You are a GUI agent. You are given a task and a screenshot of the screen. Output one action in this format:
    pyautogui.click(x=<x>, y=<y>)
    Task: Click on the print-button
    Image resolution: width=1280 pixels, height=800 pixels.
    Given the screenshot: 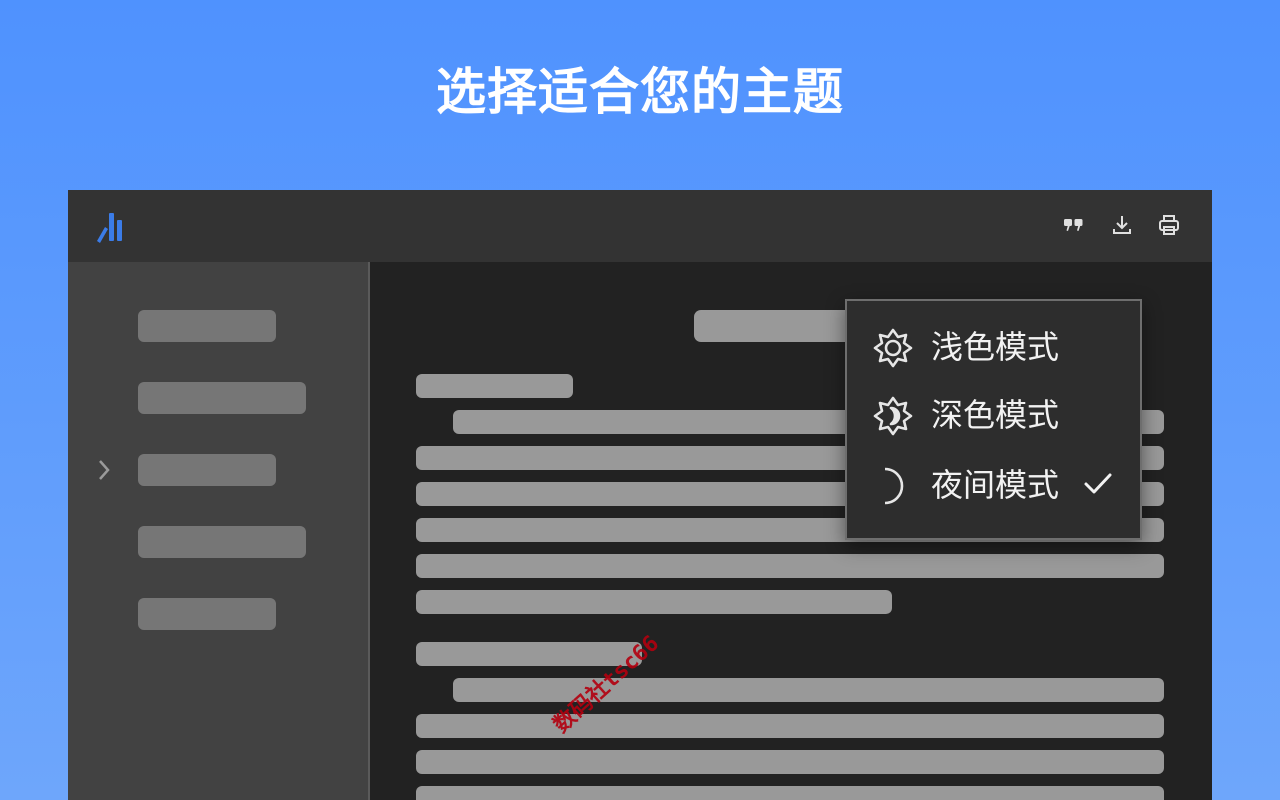 What is the action you would take?
    pyautogui.click(x=1169, y=225)
    